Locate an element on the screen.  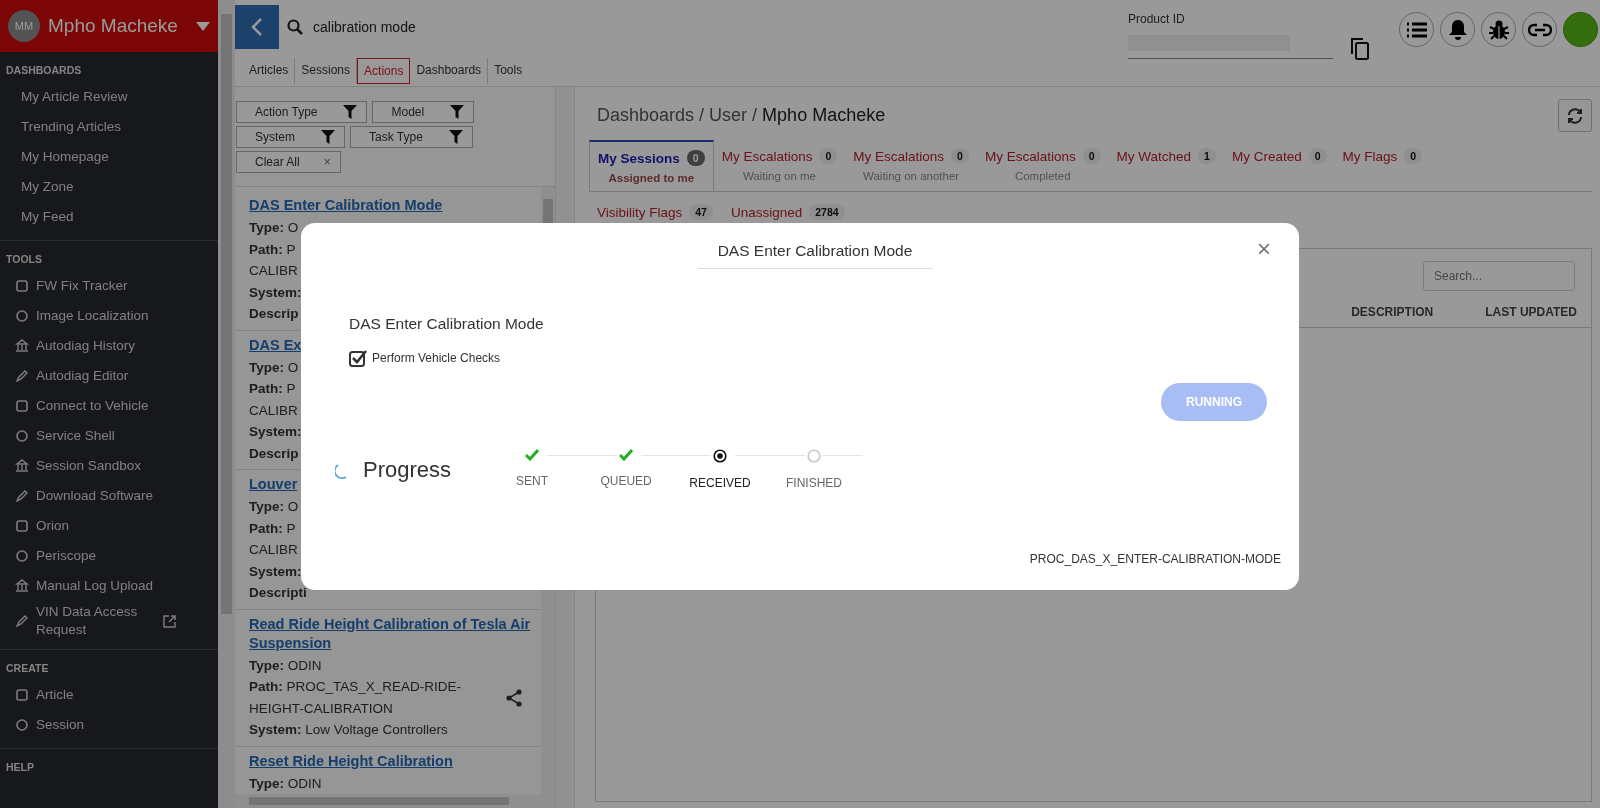
sidebar-item: Session Sandbox is located at coordinates (109, 466).